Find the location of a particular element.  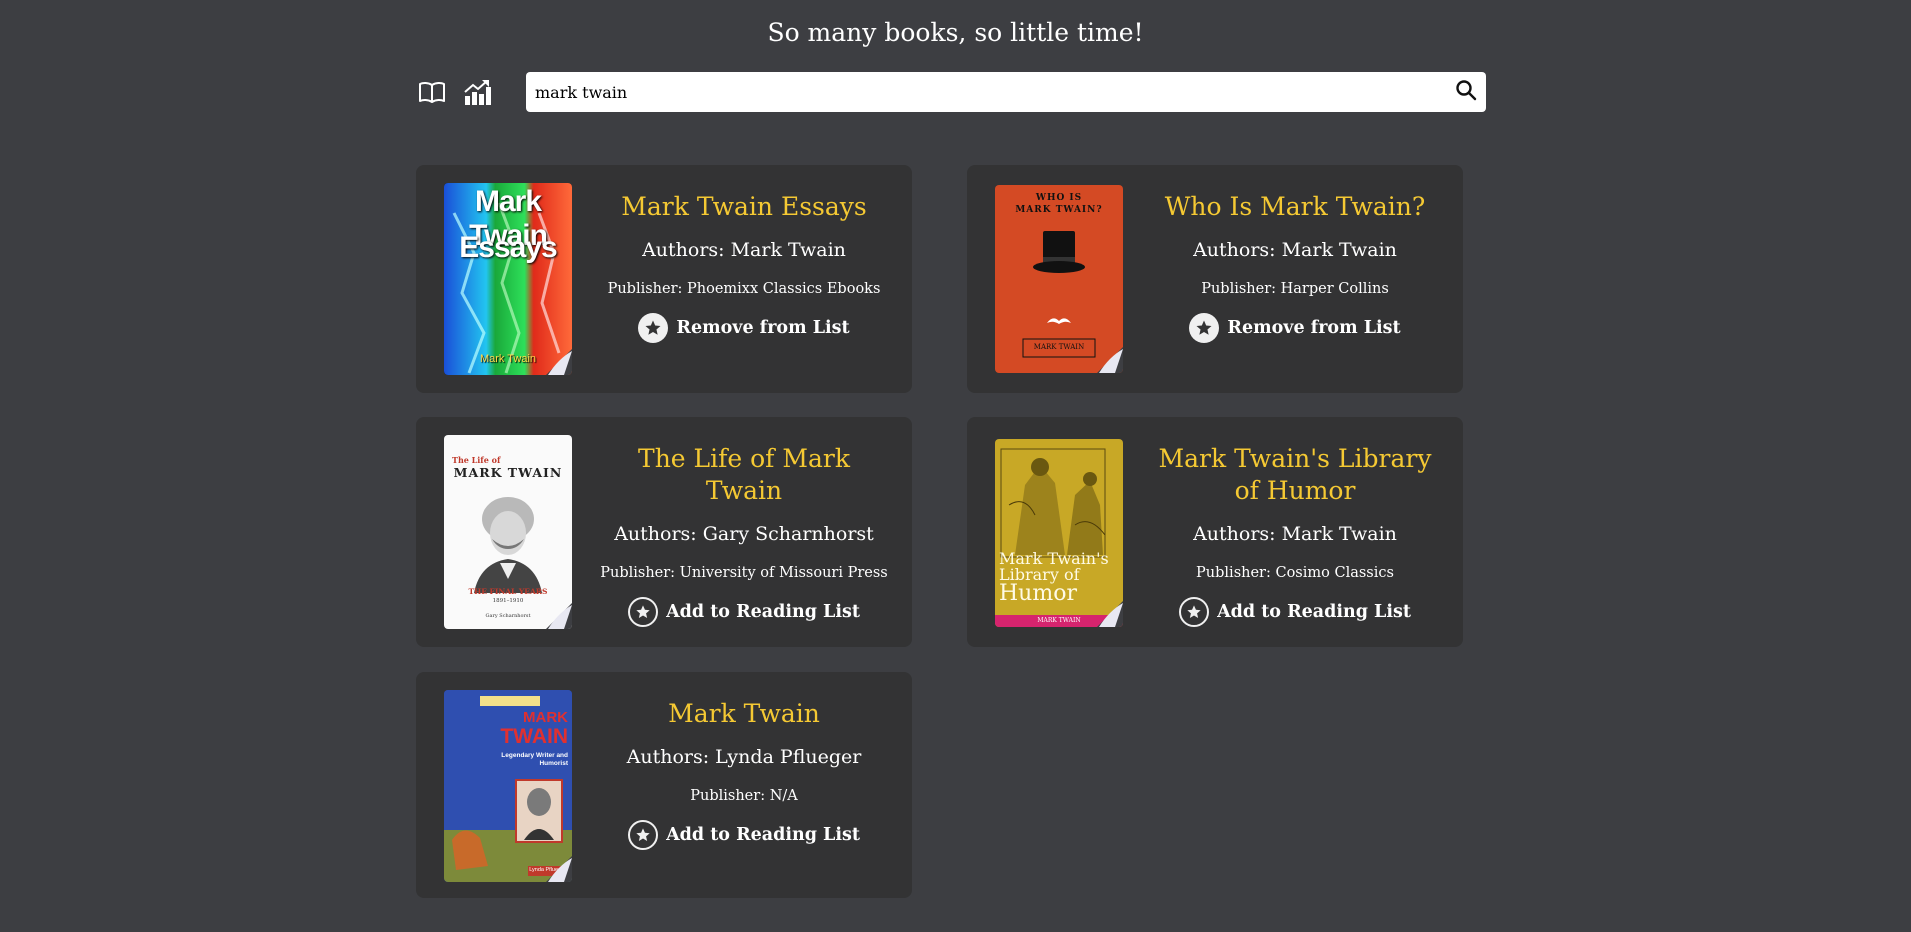

cover-subtitle: MARK TWAIN? is located at coordinates (1059, 210).